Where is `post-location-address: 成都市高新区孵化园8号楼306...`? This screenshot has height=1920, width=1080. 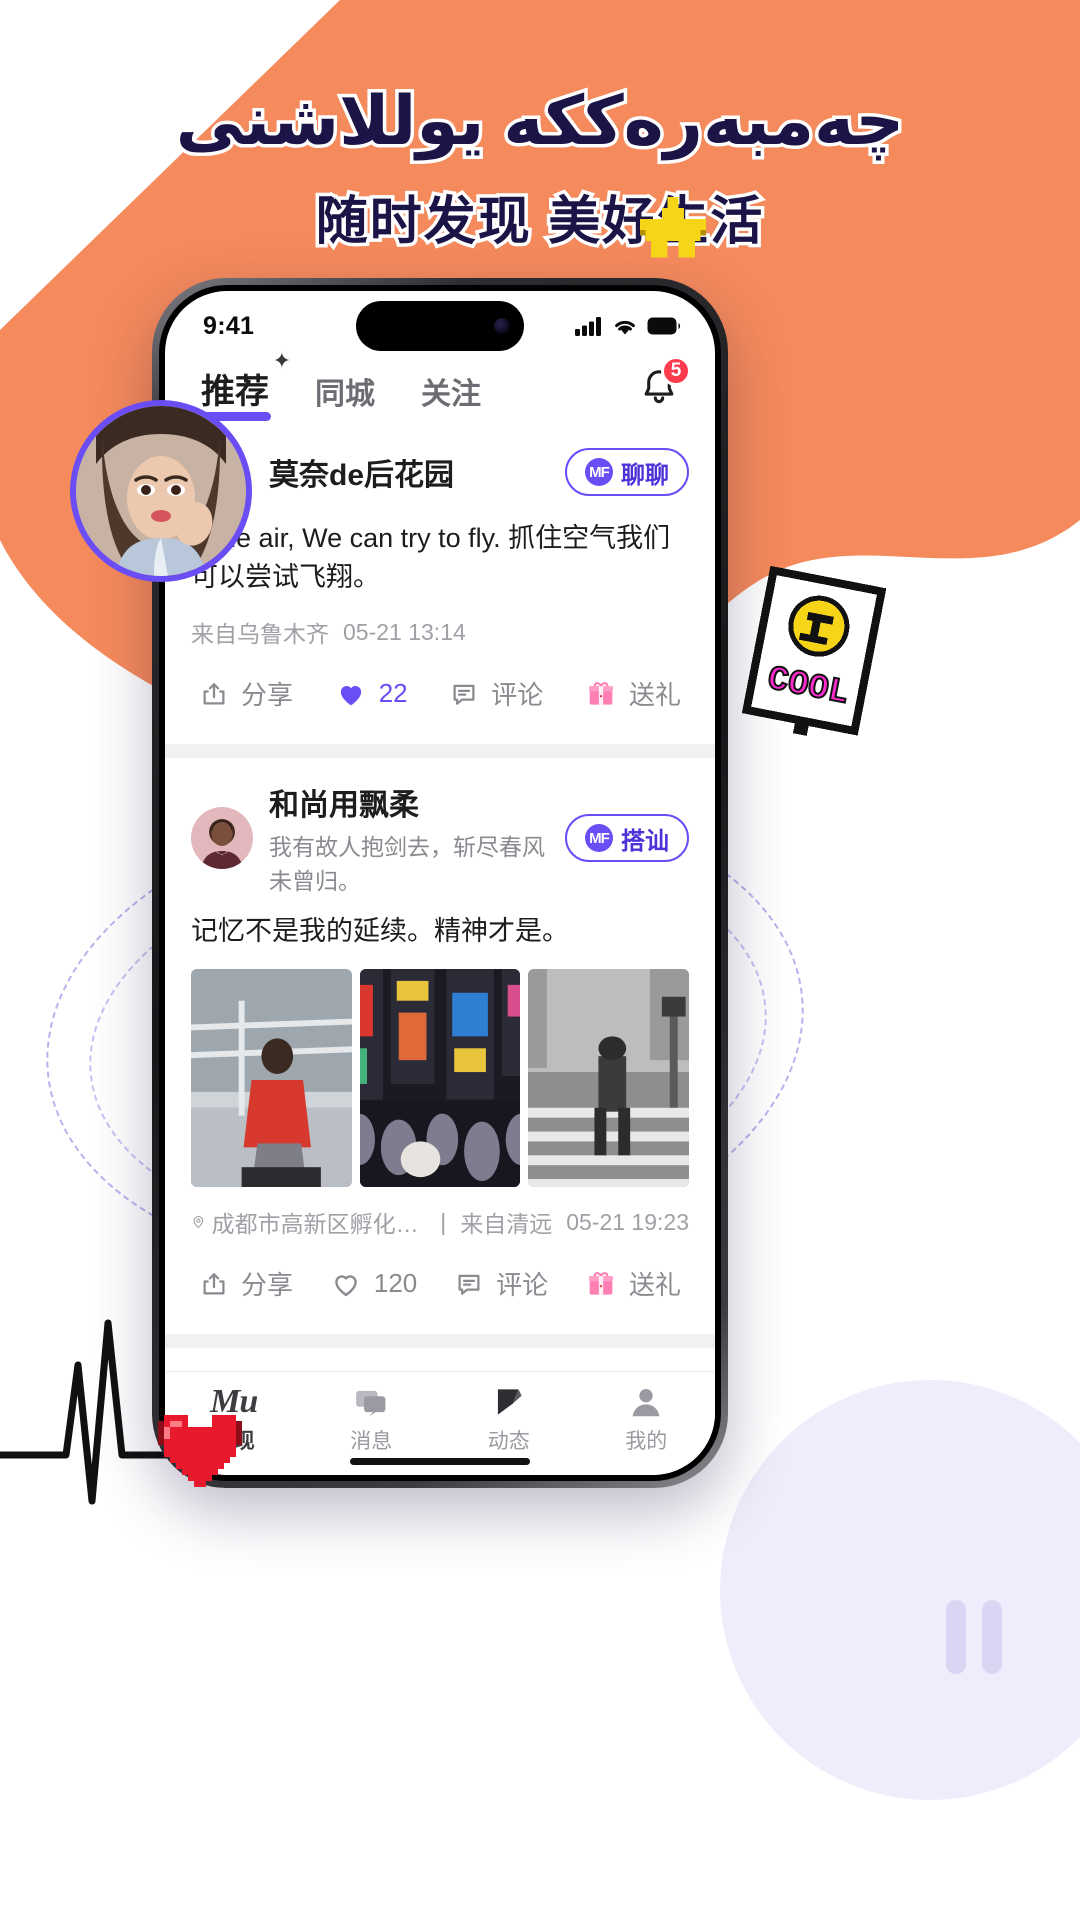
post-location-address: 成都市高新区孵化园8号楼306... is located at coordinates (319, 1224).